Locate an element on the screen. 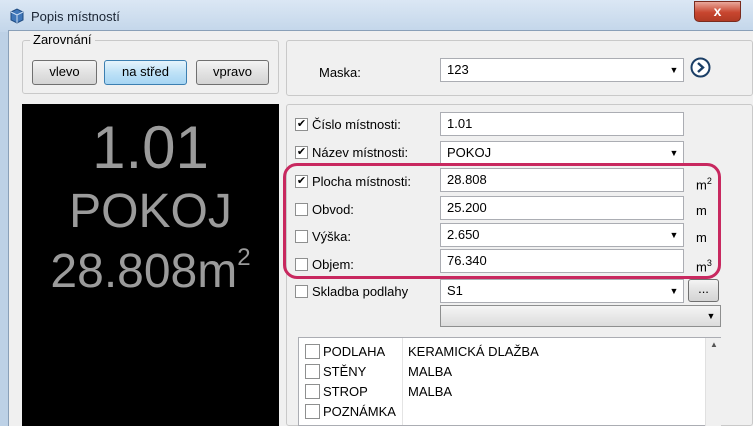 This screenshot has width=753, height=426. list-item: STROP MALBA is located at coordinates (502, 392).